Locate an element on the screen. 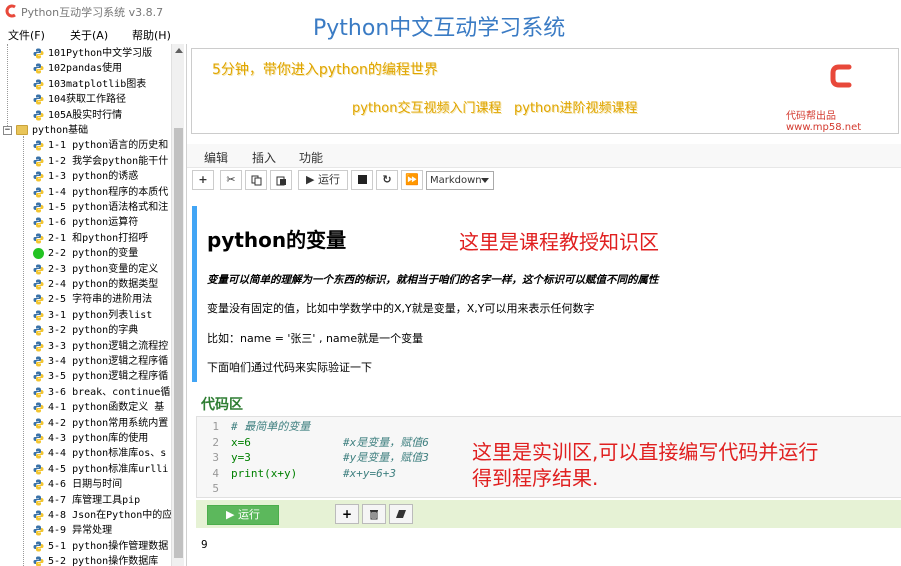 This screenshot has height=566, width=901. tree-item-label: 2-3 python变量的定义 is located at coordinates (103, 269).